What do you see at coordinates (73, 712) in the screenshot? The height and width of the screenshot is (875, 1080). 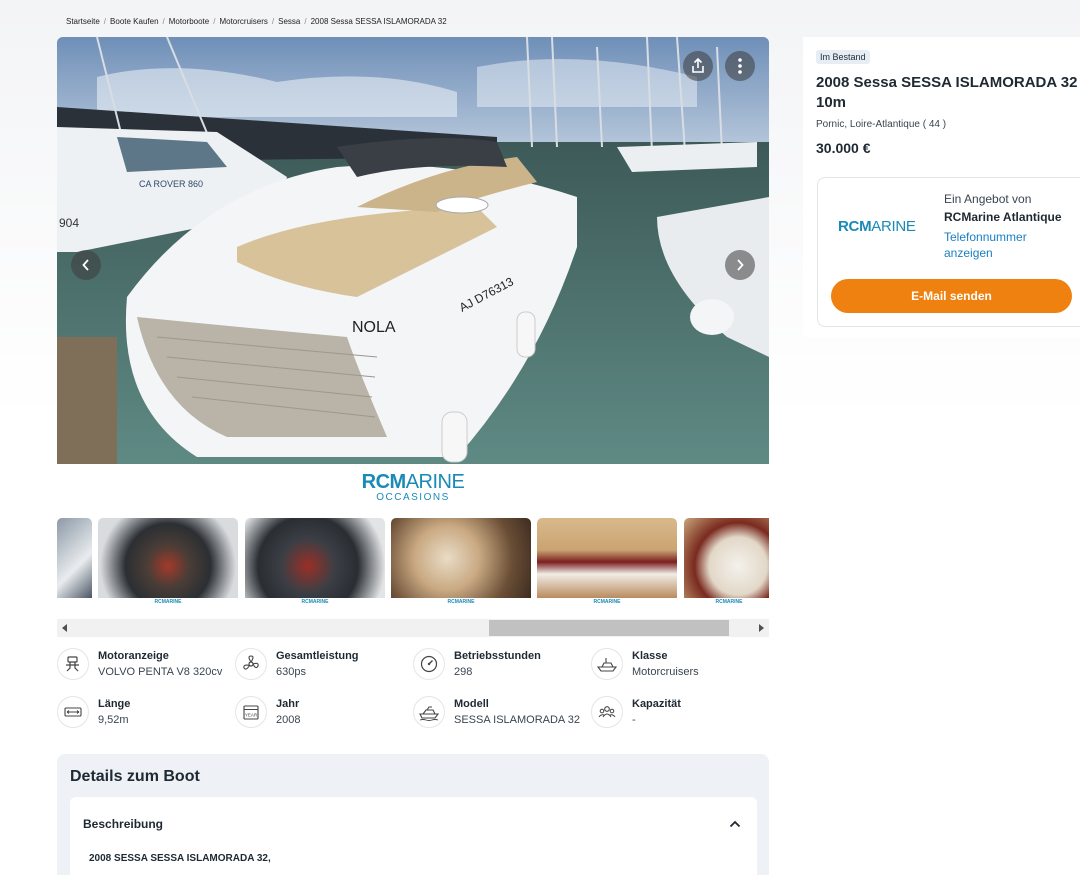 I see `length-icon` at bounding box center [73, 712].